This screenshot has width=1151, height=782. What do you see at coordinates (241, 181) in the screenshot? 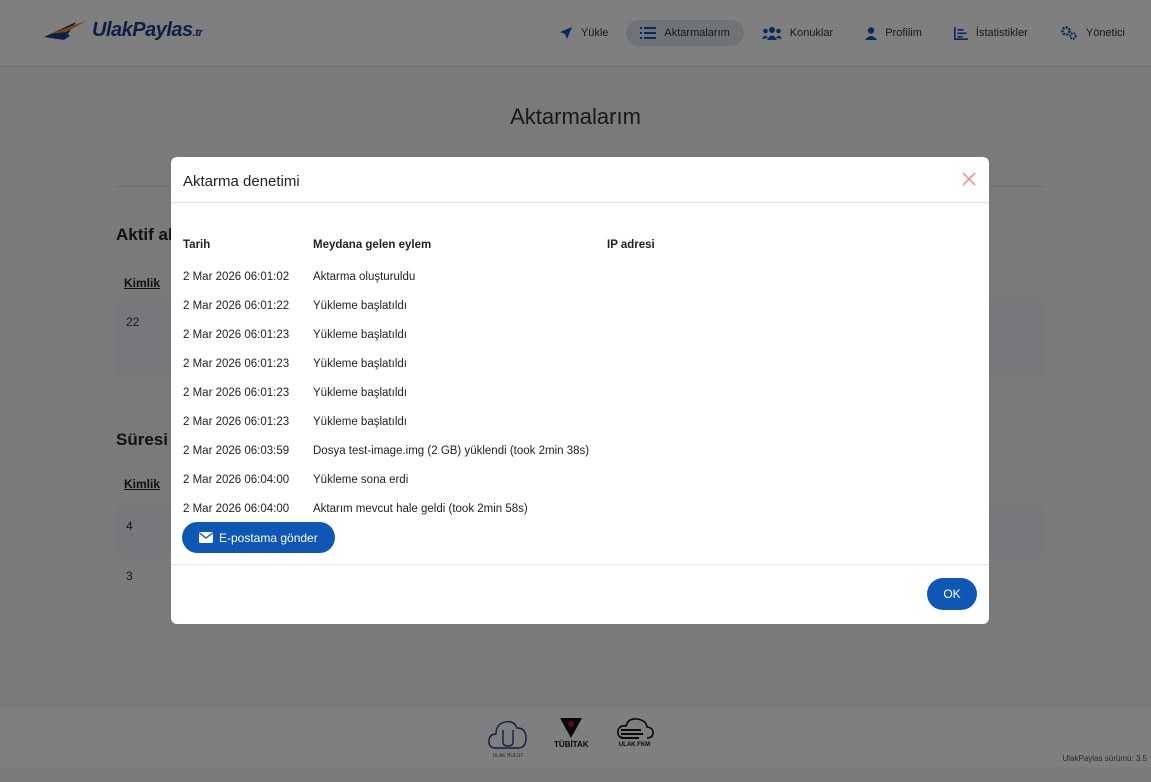
I see `dialog-title: Aktarma denetimi` at bounding box center [241, 181].